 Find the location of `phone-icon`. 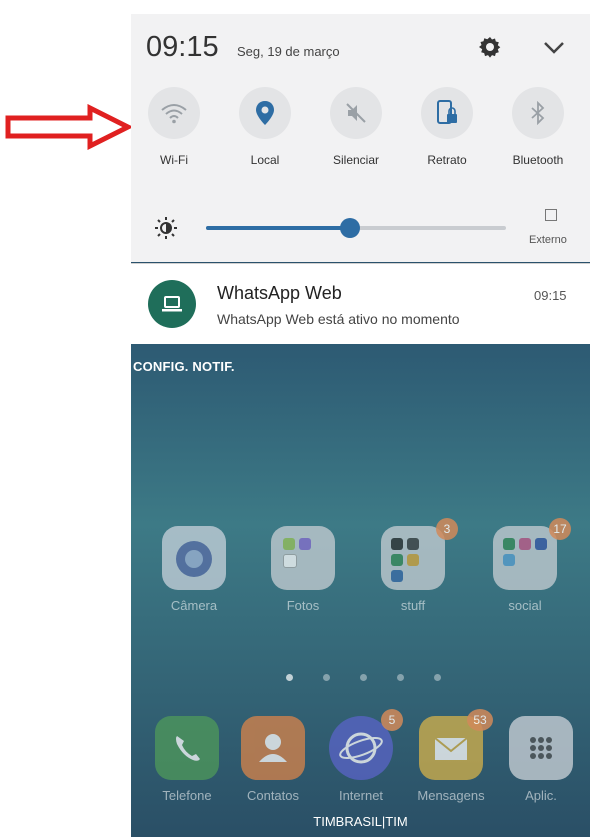

phone-icon is located at coordinates (188, 748).